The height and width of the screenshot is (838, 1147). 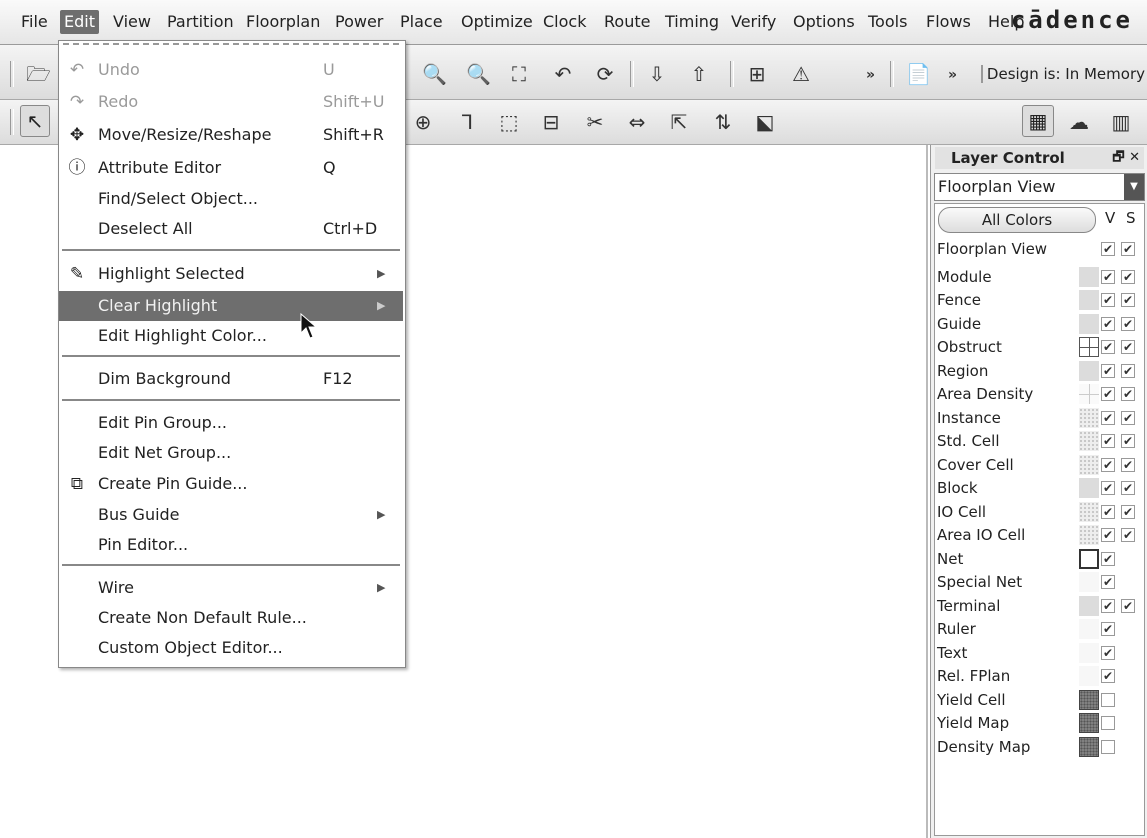 I want to click on menu-item-highlight-selected: ✎ Highlight Selected ▶, so click(x=231, y=274).